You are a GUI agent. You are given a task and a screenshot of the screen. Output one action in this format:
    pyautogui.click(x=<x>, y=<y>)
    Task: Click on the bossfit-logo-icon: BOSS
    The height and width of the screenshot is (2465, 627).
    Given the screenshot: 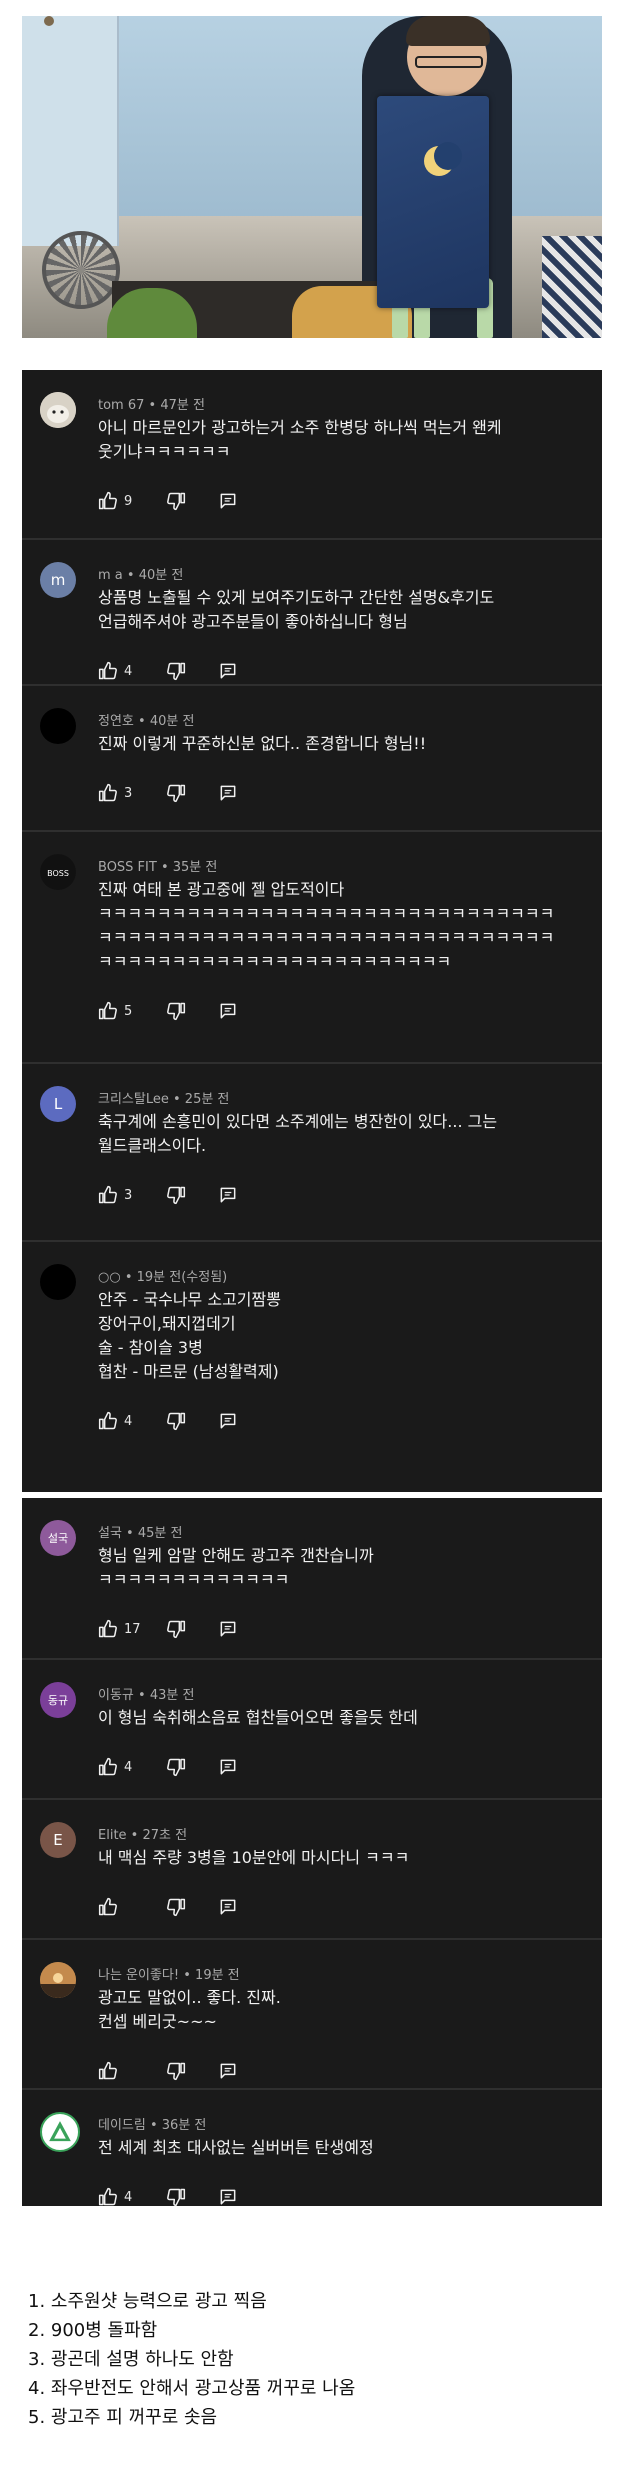 What is the action you would take?
    pyautogui.click(x=58, y=872)
    